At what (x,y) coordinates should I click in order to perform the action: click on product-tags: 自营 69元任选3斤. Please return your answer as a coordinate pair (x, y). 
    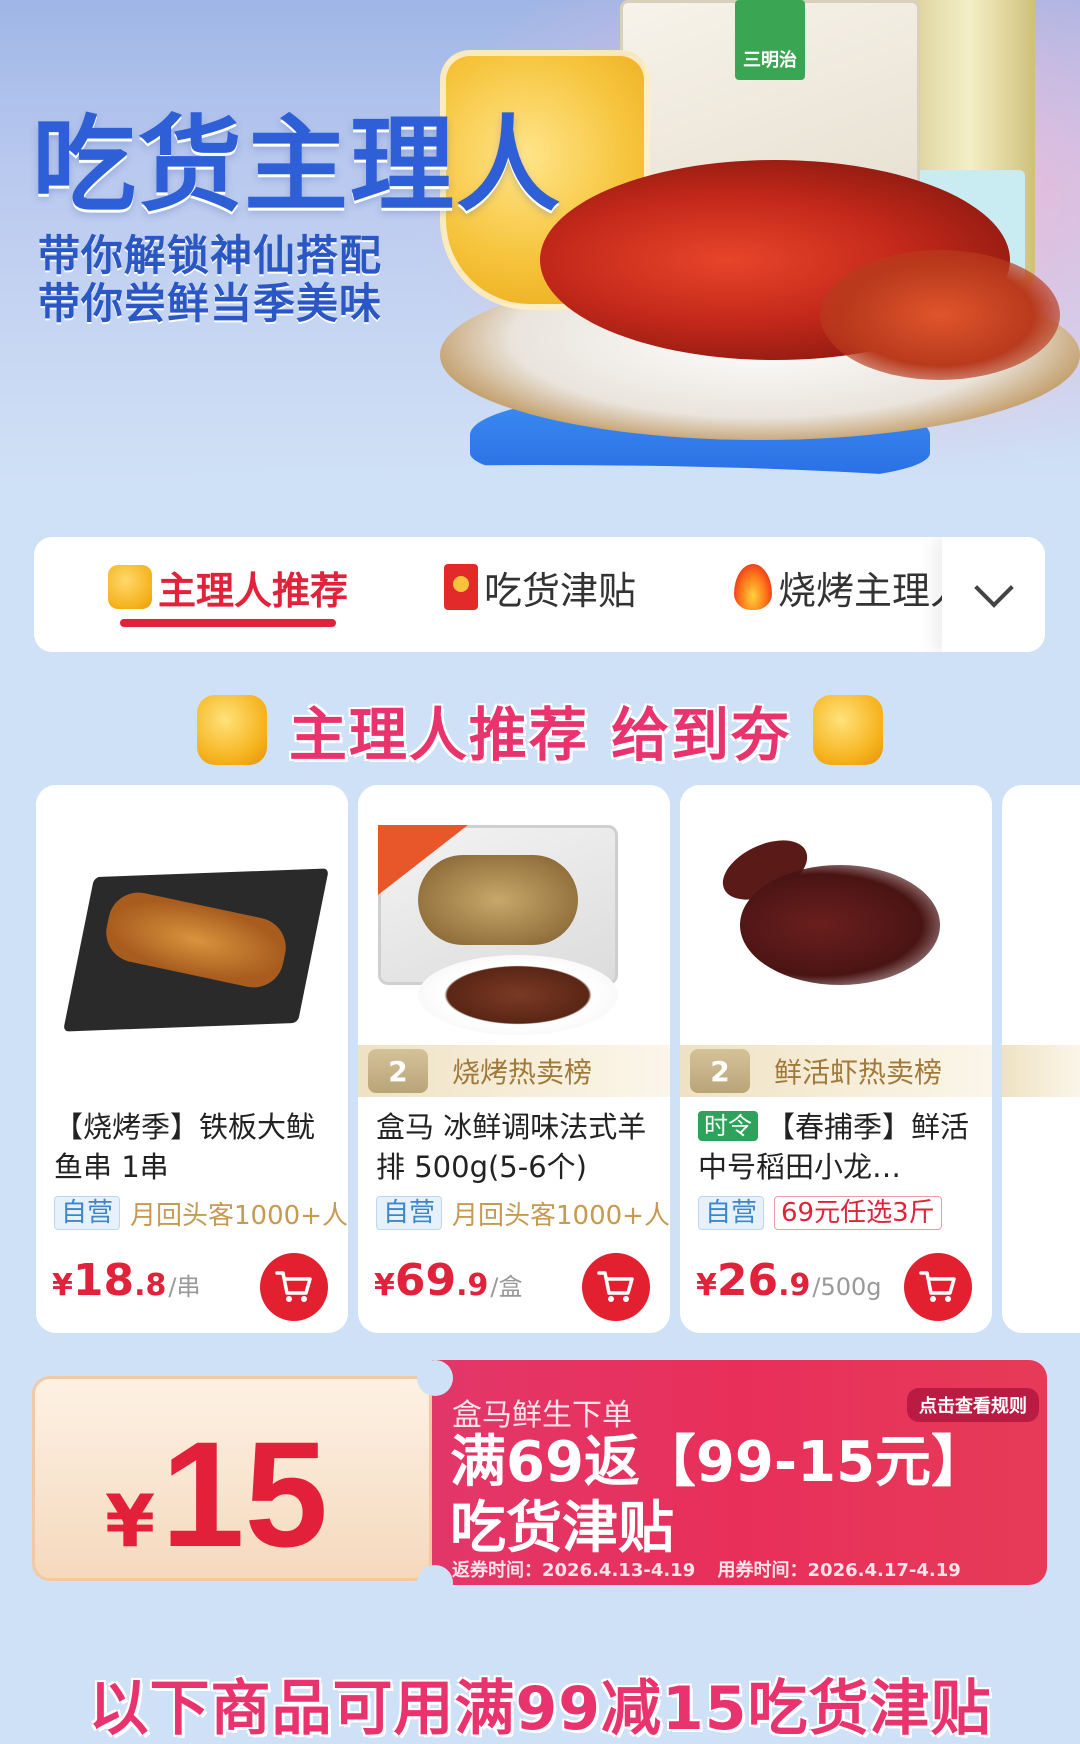
    Looking at the image, I should click on (820, 1213).